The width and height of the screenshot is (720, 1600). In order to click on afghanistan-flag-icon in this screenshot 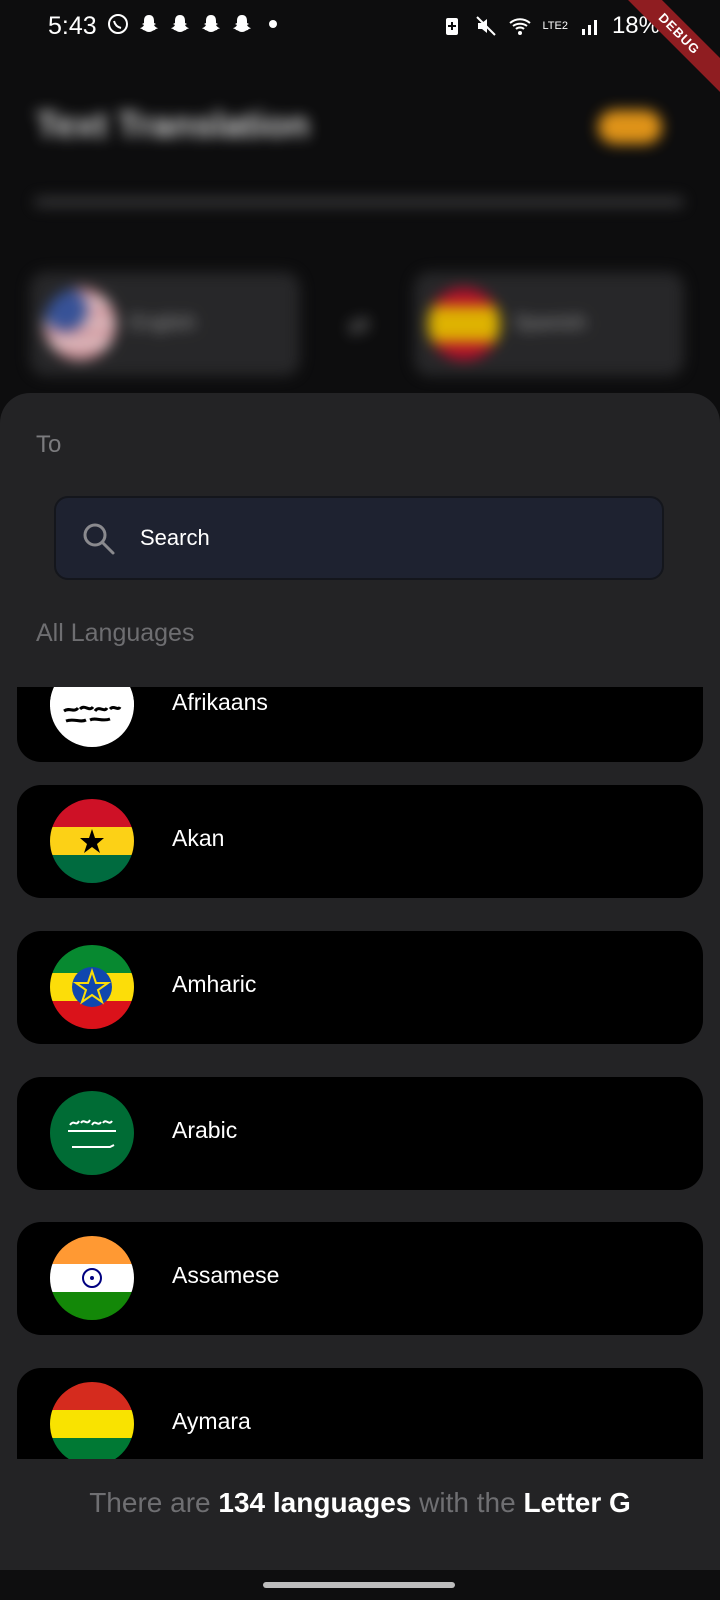, I will do `click(92, 717)`.